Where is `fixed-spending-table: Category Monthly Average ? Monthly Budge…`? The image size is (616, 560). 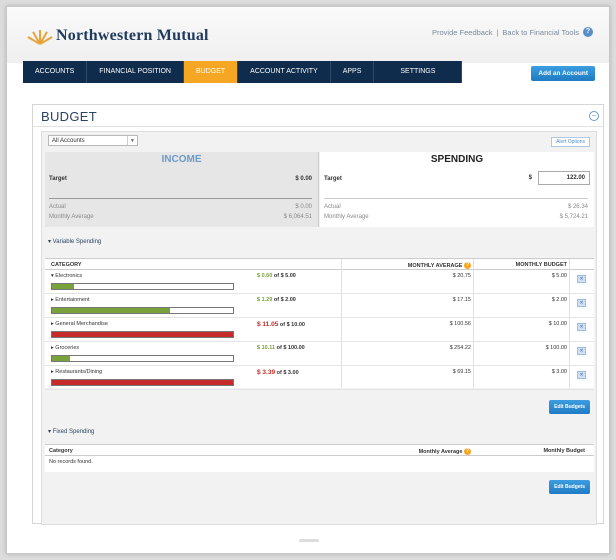 fixed-spending-table: Category Monthly Average ? Monthly Budge… is located at coordinates (319, 458).